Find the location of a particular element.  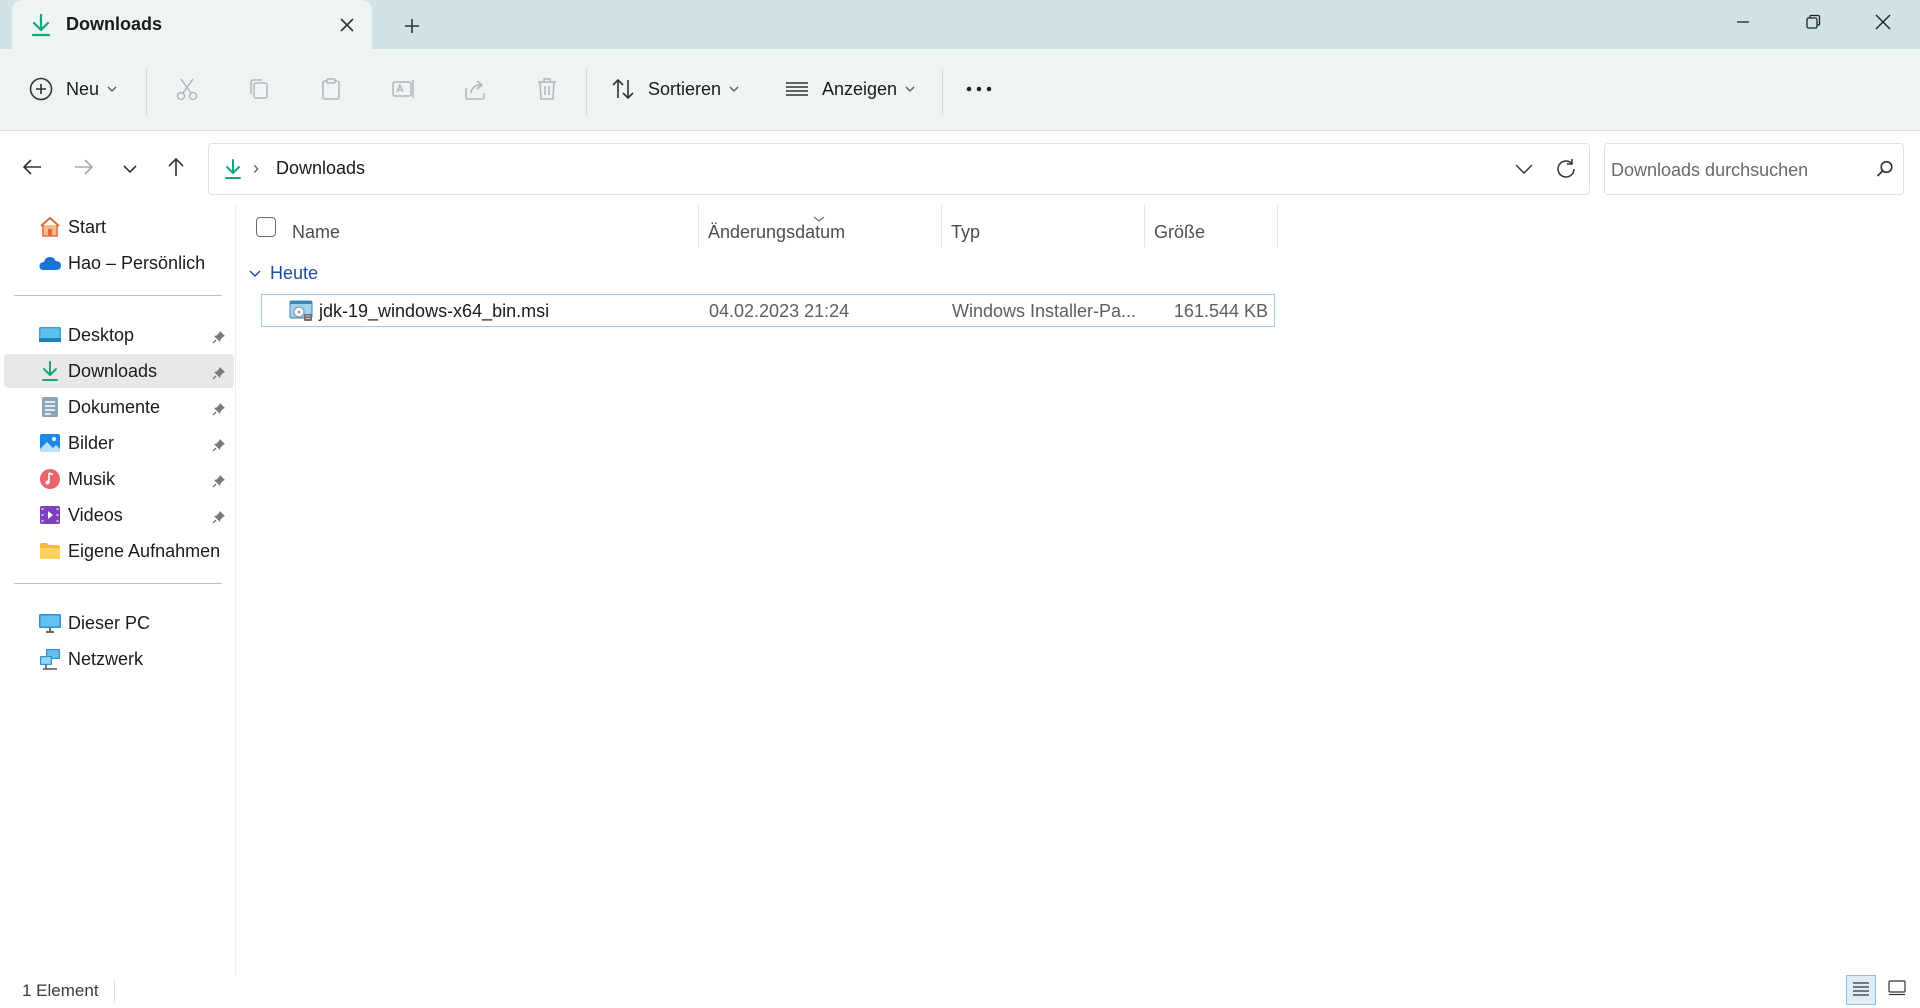

new-tab-button is located at coordinates (412, 26).